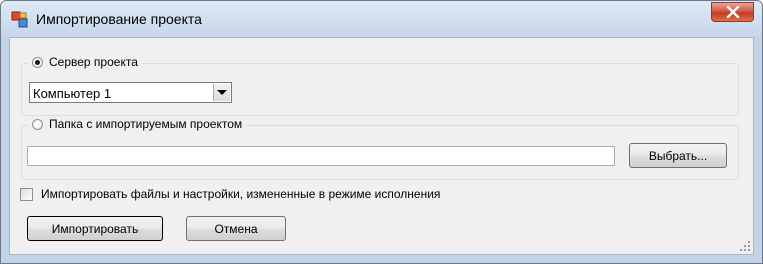 The image size is (763, 264). I want to click on folder-radio, so click(37, 124).